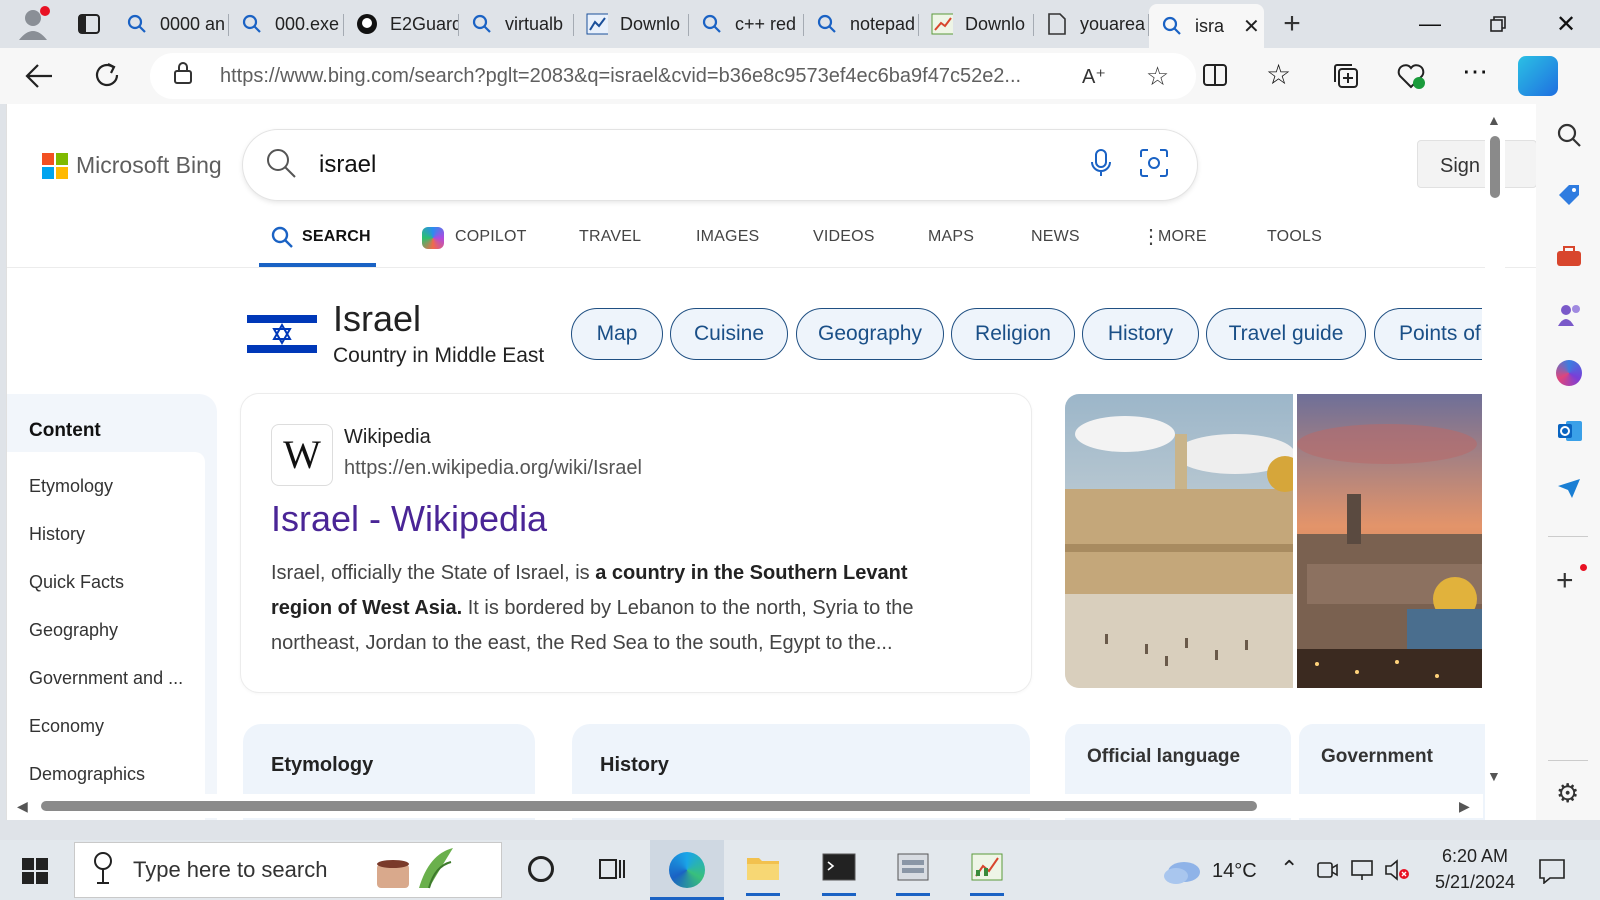 This screenshot has height=900, width=1600. Describe the element at coordinates (612, 871) in the screenshot. I see `task-view-icon` at that location.